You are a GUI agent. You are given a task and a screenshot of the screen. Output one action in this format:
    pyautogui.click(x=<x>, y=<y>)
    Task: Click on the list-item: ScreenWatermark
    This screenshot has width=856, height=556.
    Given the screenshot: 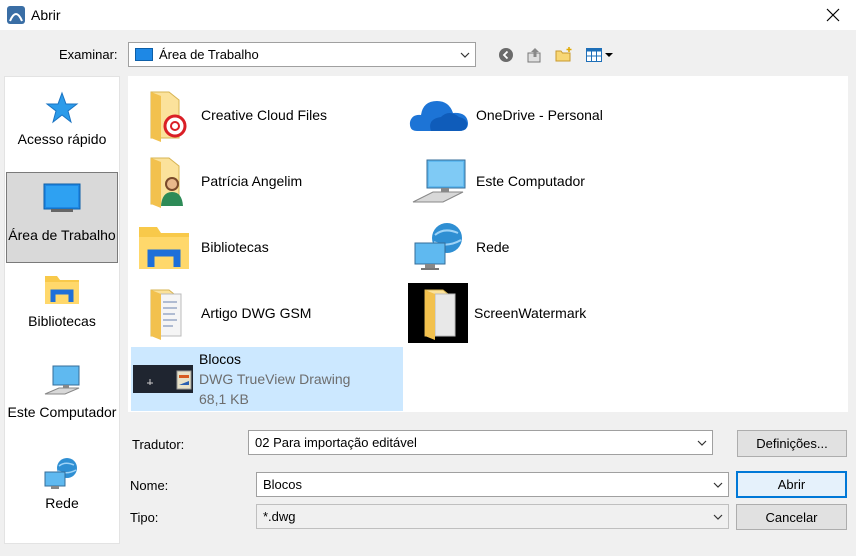 What is the action you would take?
    pyautogui.click(x=543, y=313)
    